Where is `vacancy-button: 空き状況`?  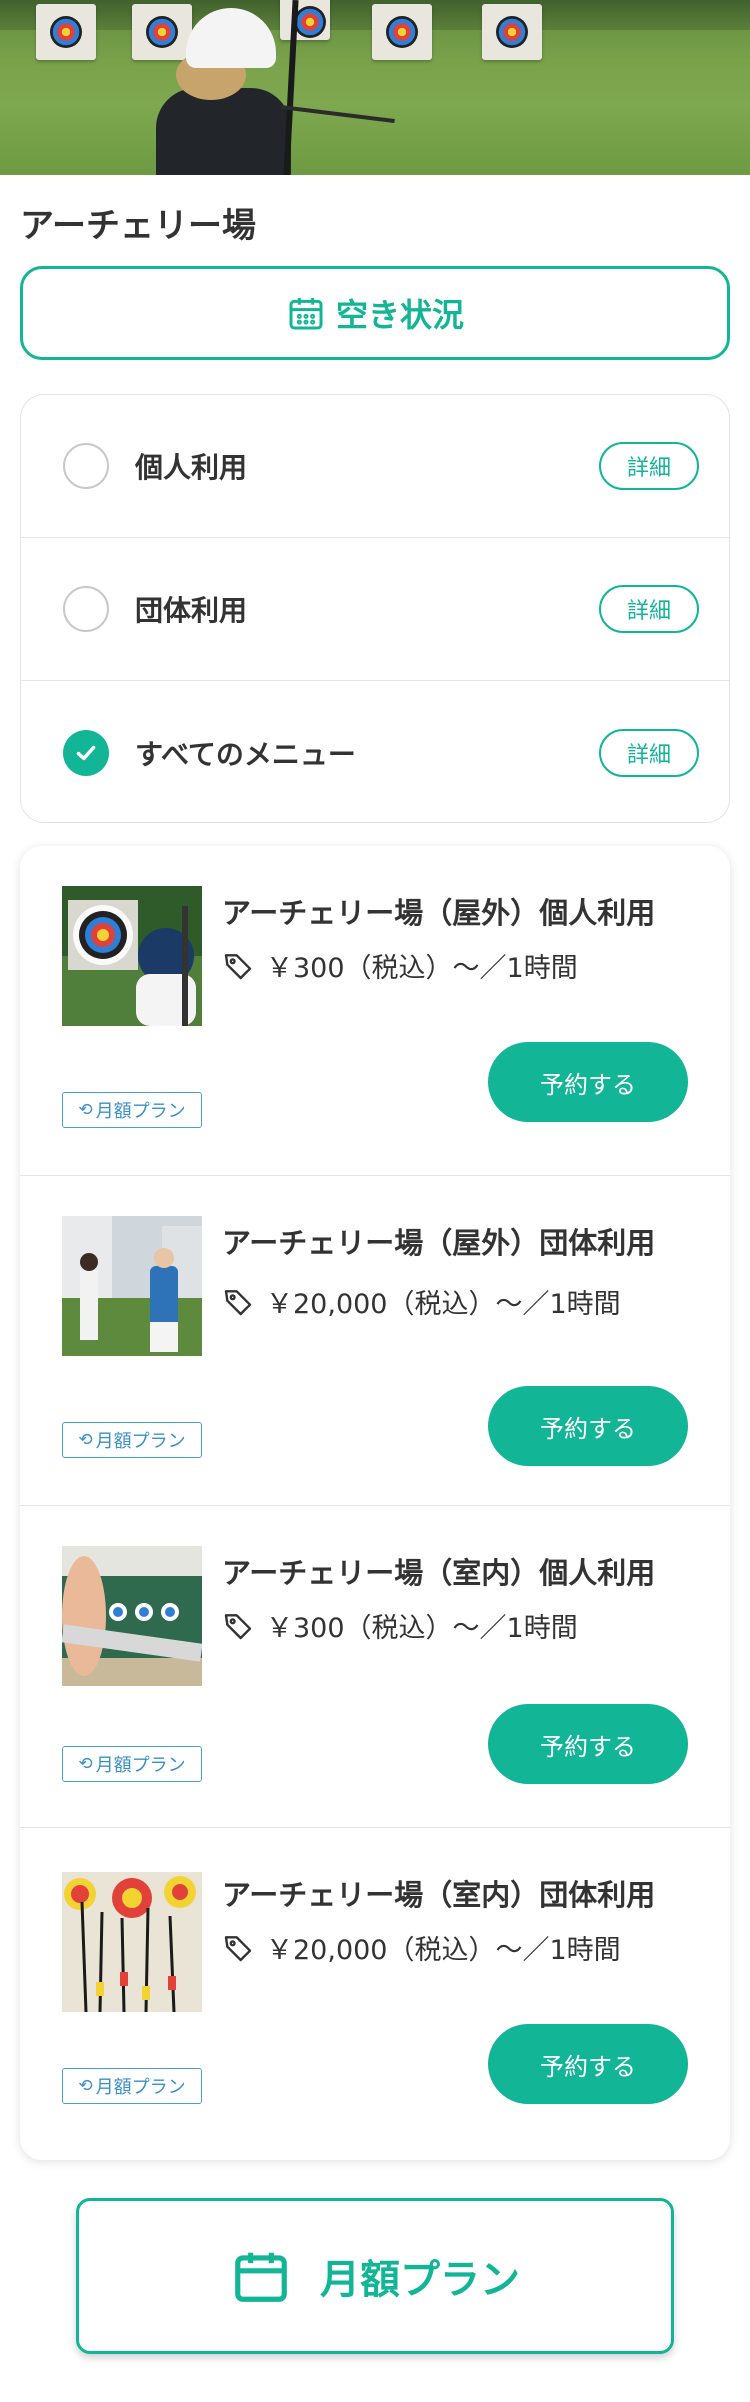
vacancy-button: 空き状況 is located at coordinates (375, 313).